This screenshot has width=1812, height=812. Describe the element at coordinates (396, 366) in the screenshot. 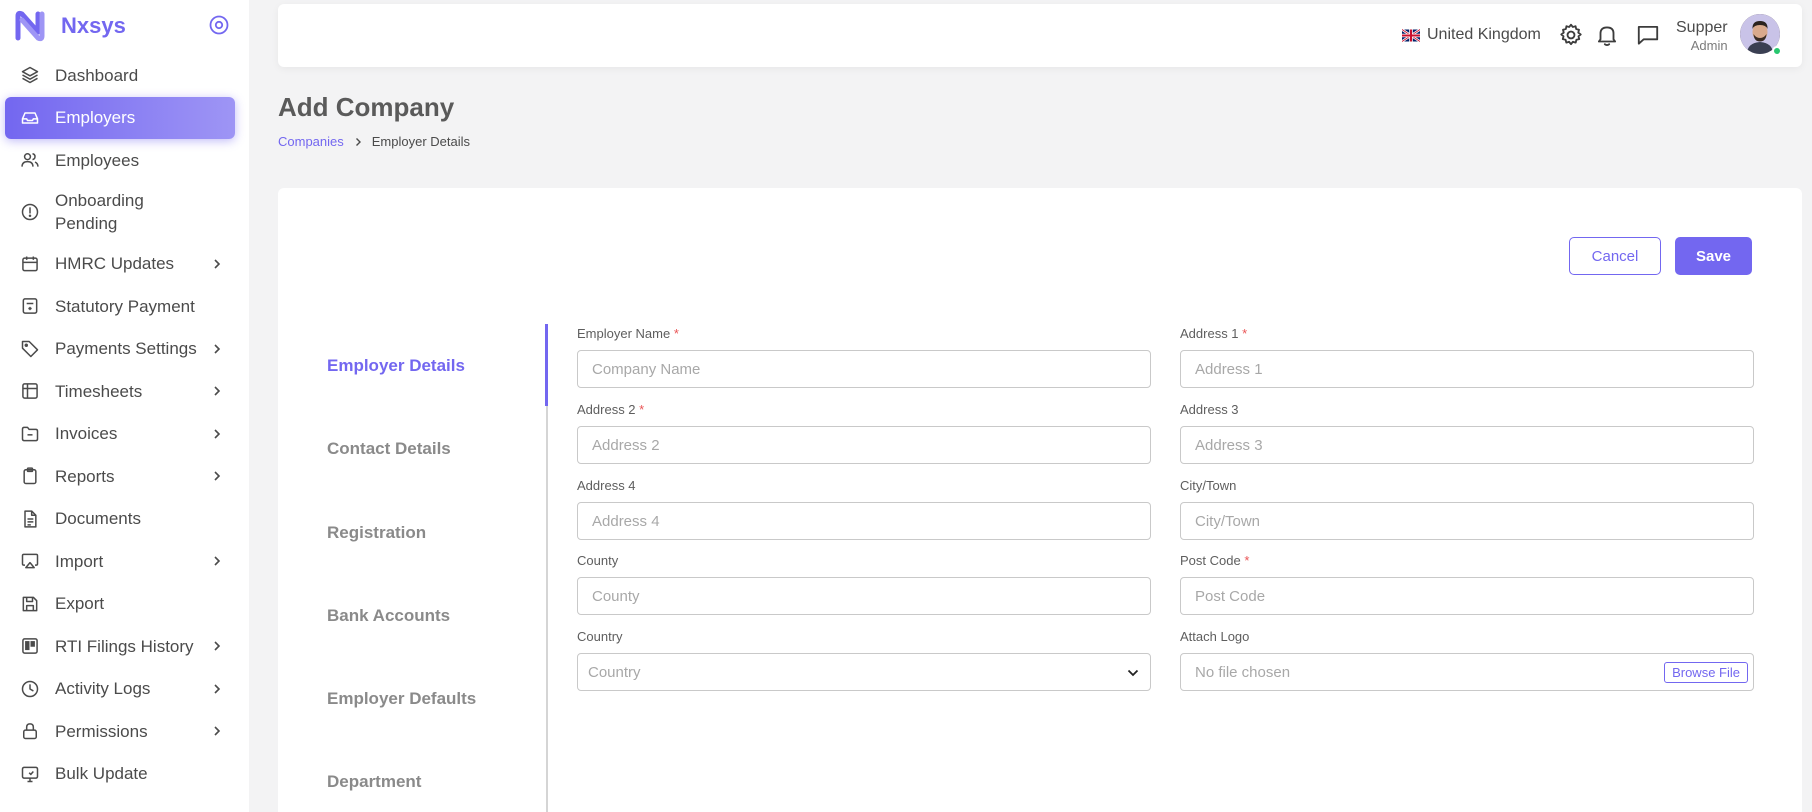

I see `tab-employer-details: Employer Details` at that location.